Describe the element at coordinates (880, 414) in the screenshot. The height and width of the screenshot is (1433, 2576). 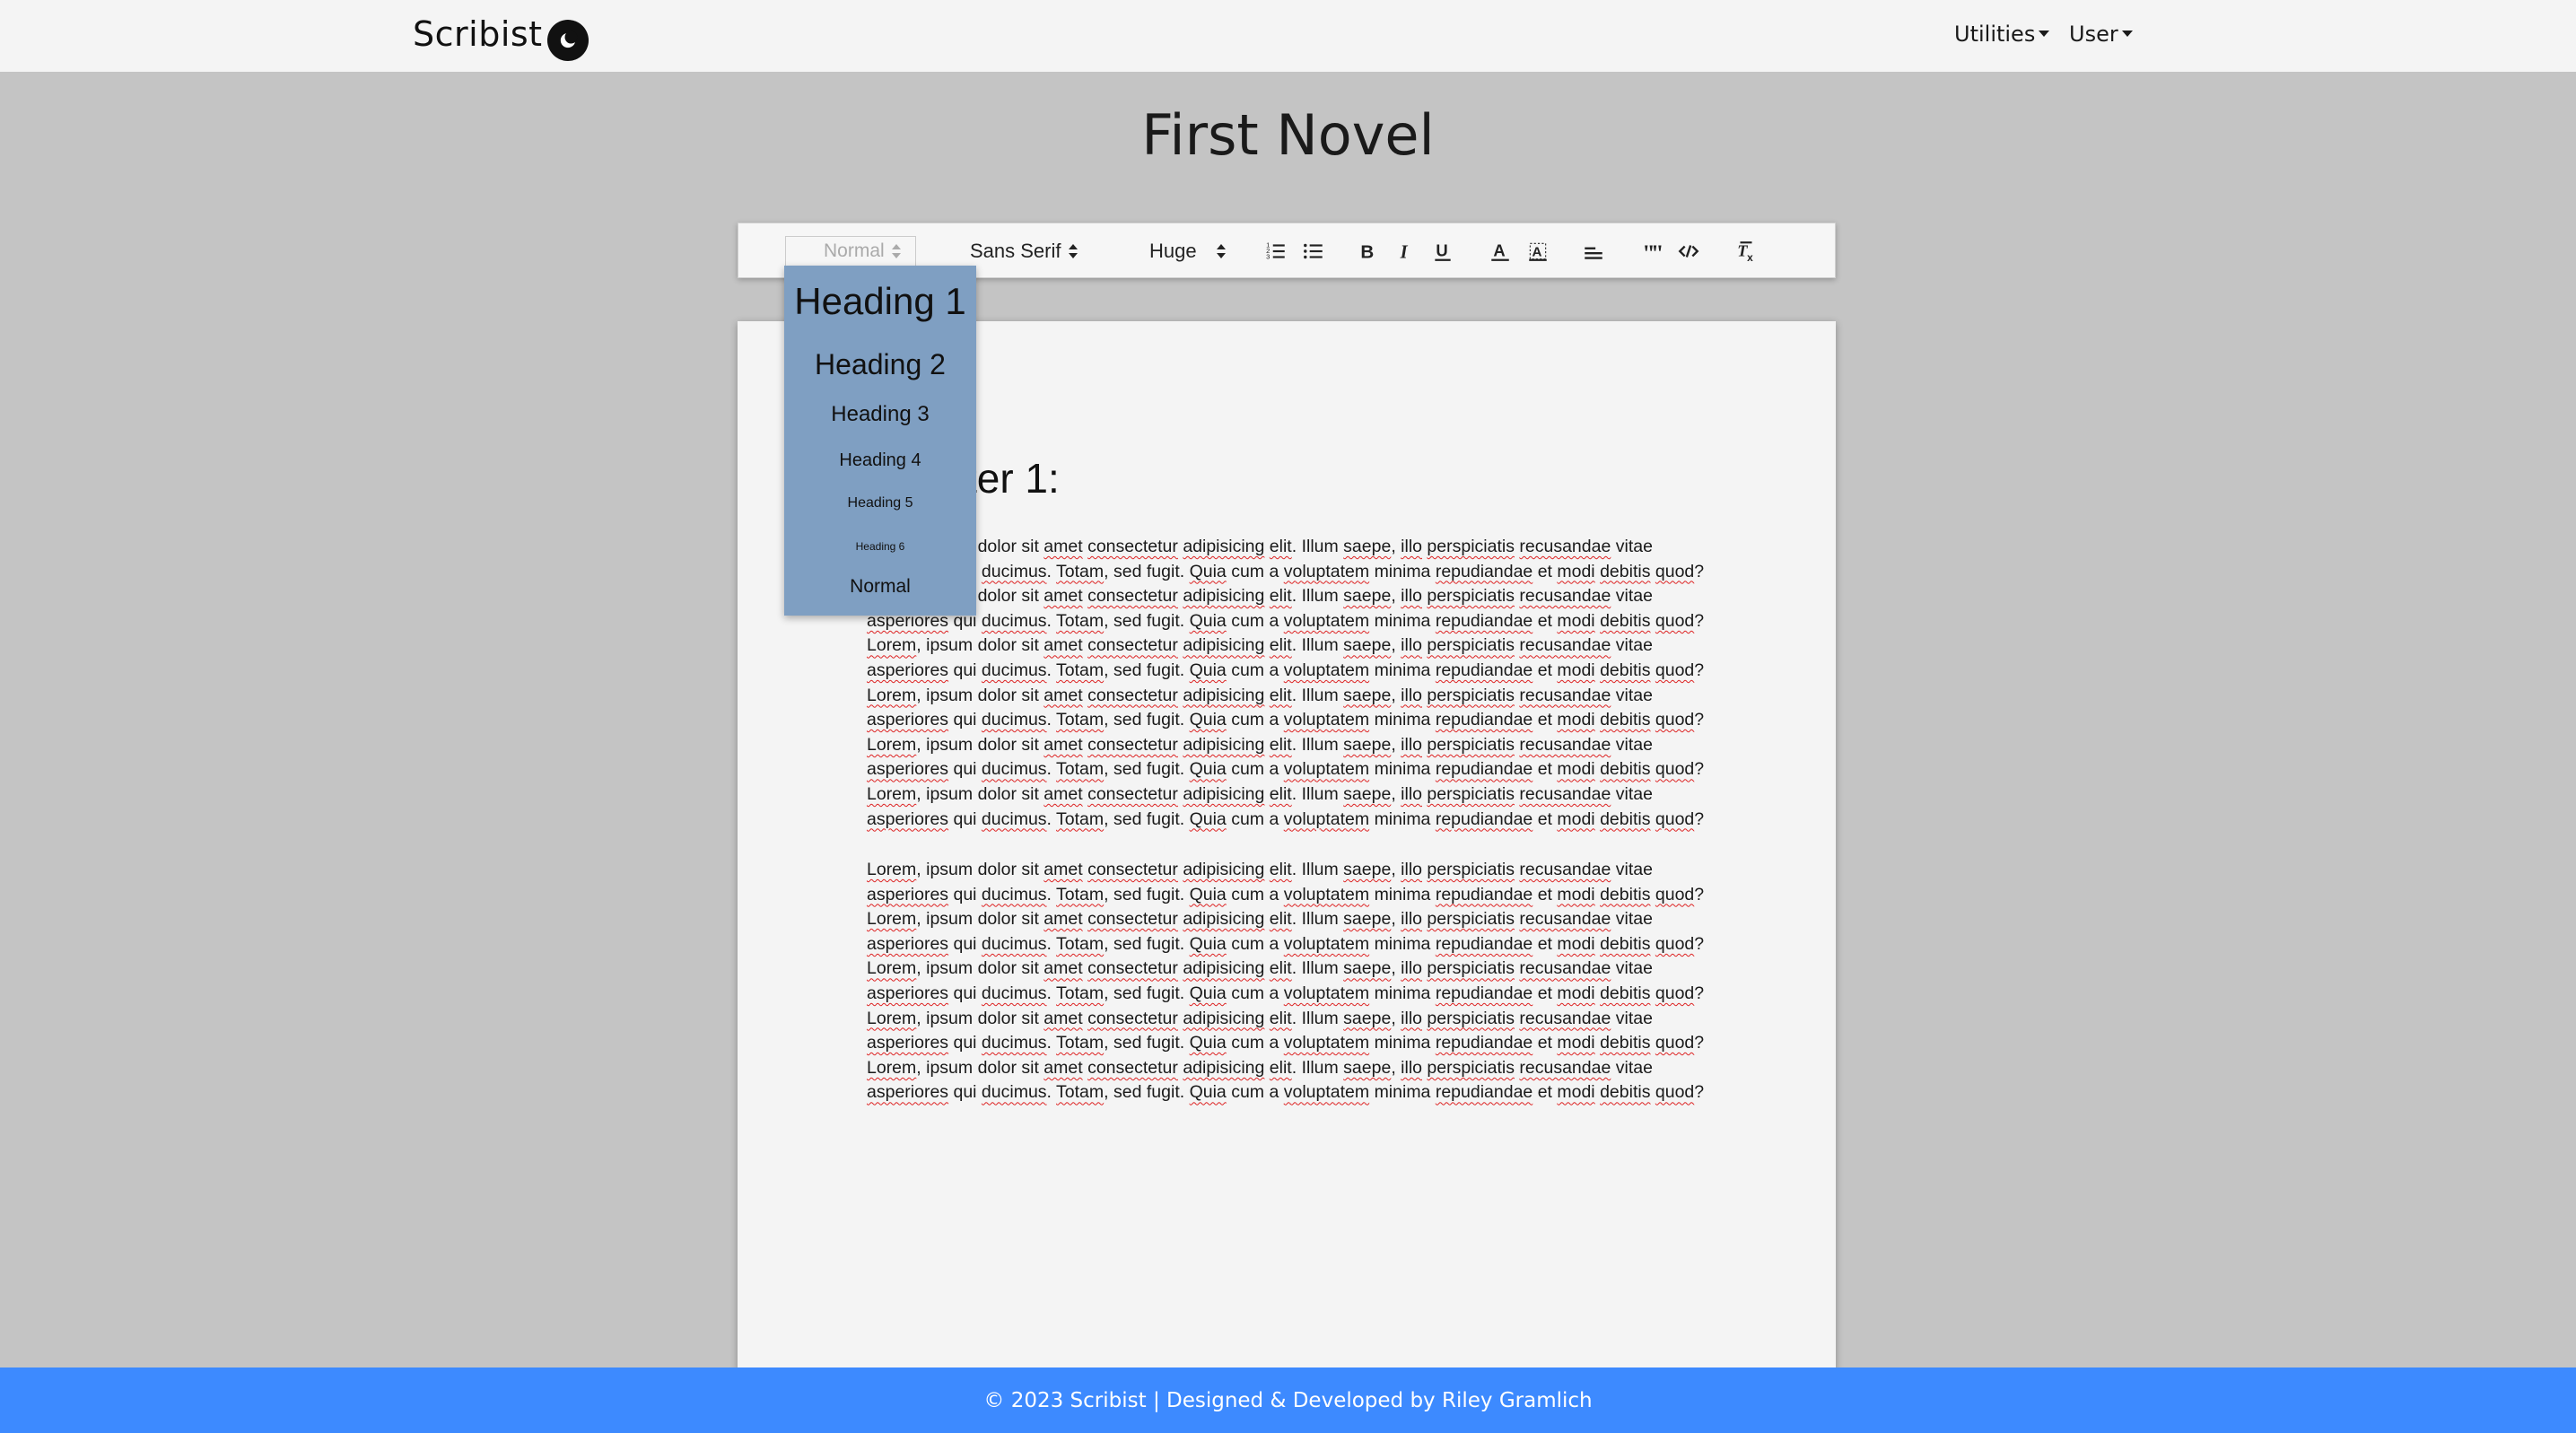
I see `dropdown-option-heading-3: Heading 3` at that location.